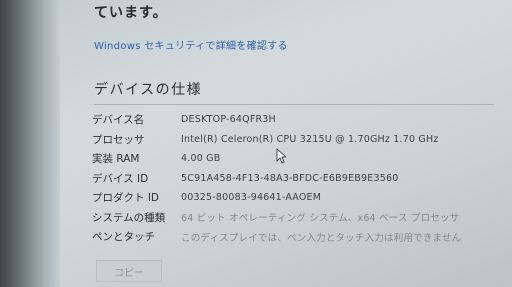 The width and height of the screenshot is (512, 287). I want to click on spec-label: プロダクト ID, so click(126, 198).